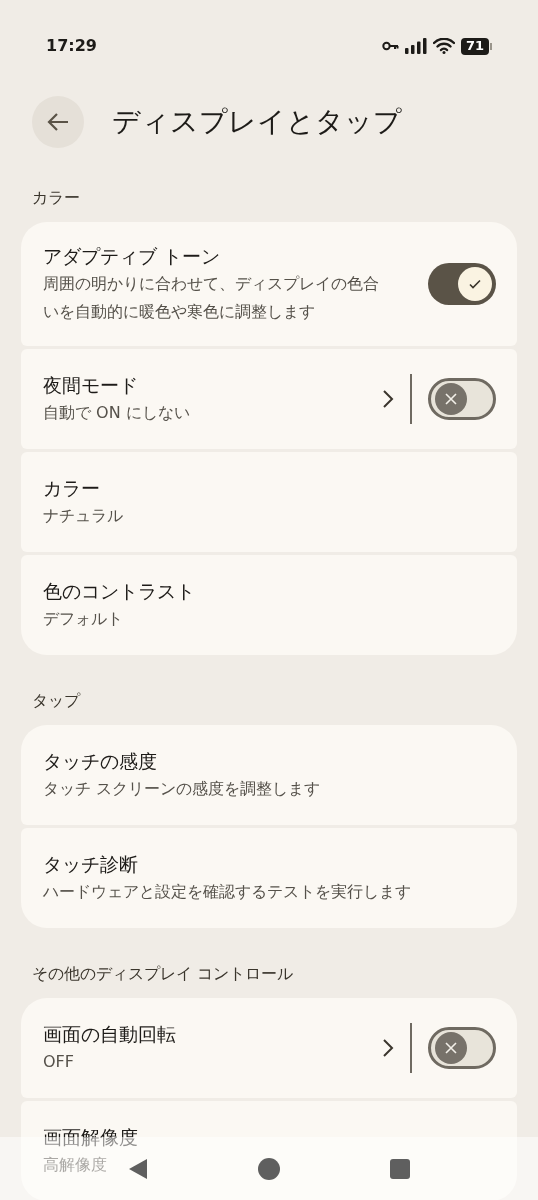 This screenshot has height=1200, width=538. I want to click on settings-item: タッチの感度 タッチ スクリーンの感度を調整します, so click(269, 775).